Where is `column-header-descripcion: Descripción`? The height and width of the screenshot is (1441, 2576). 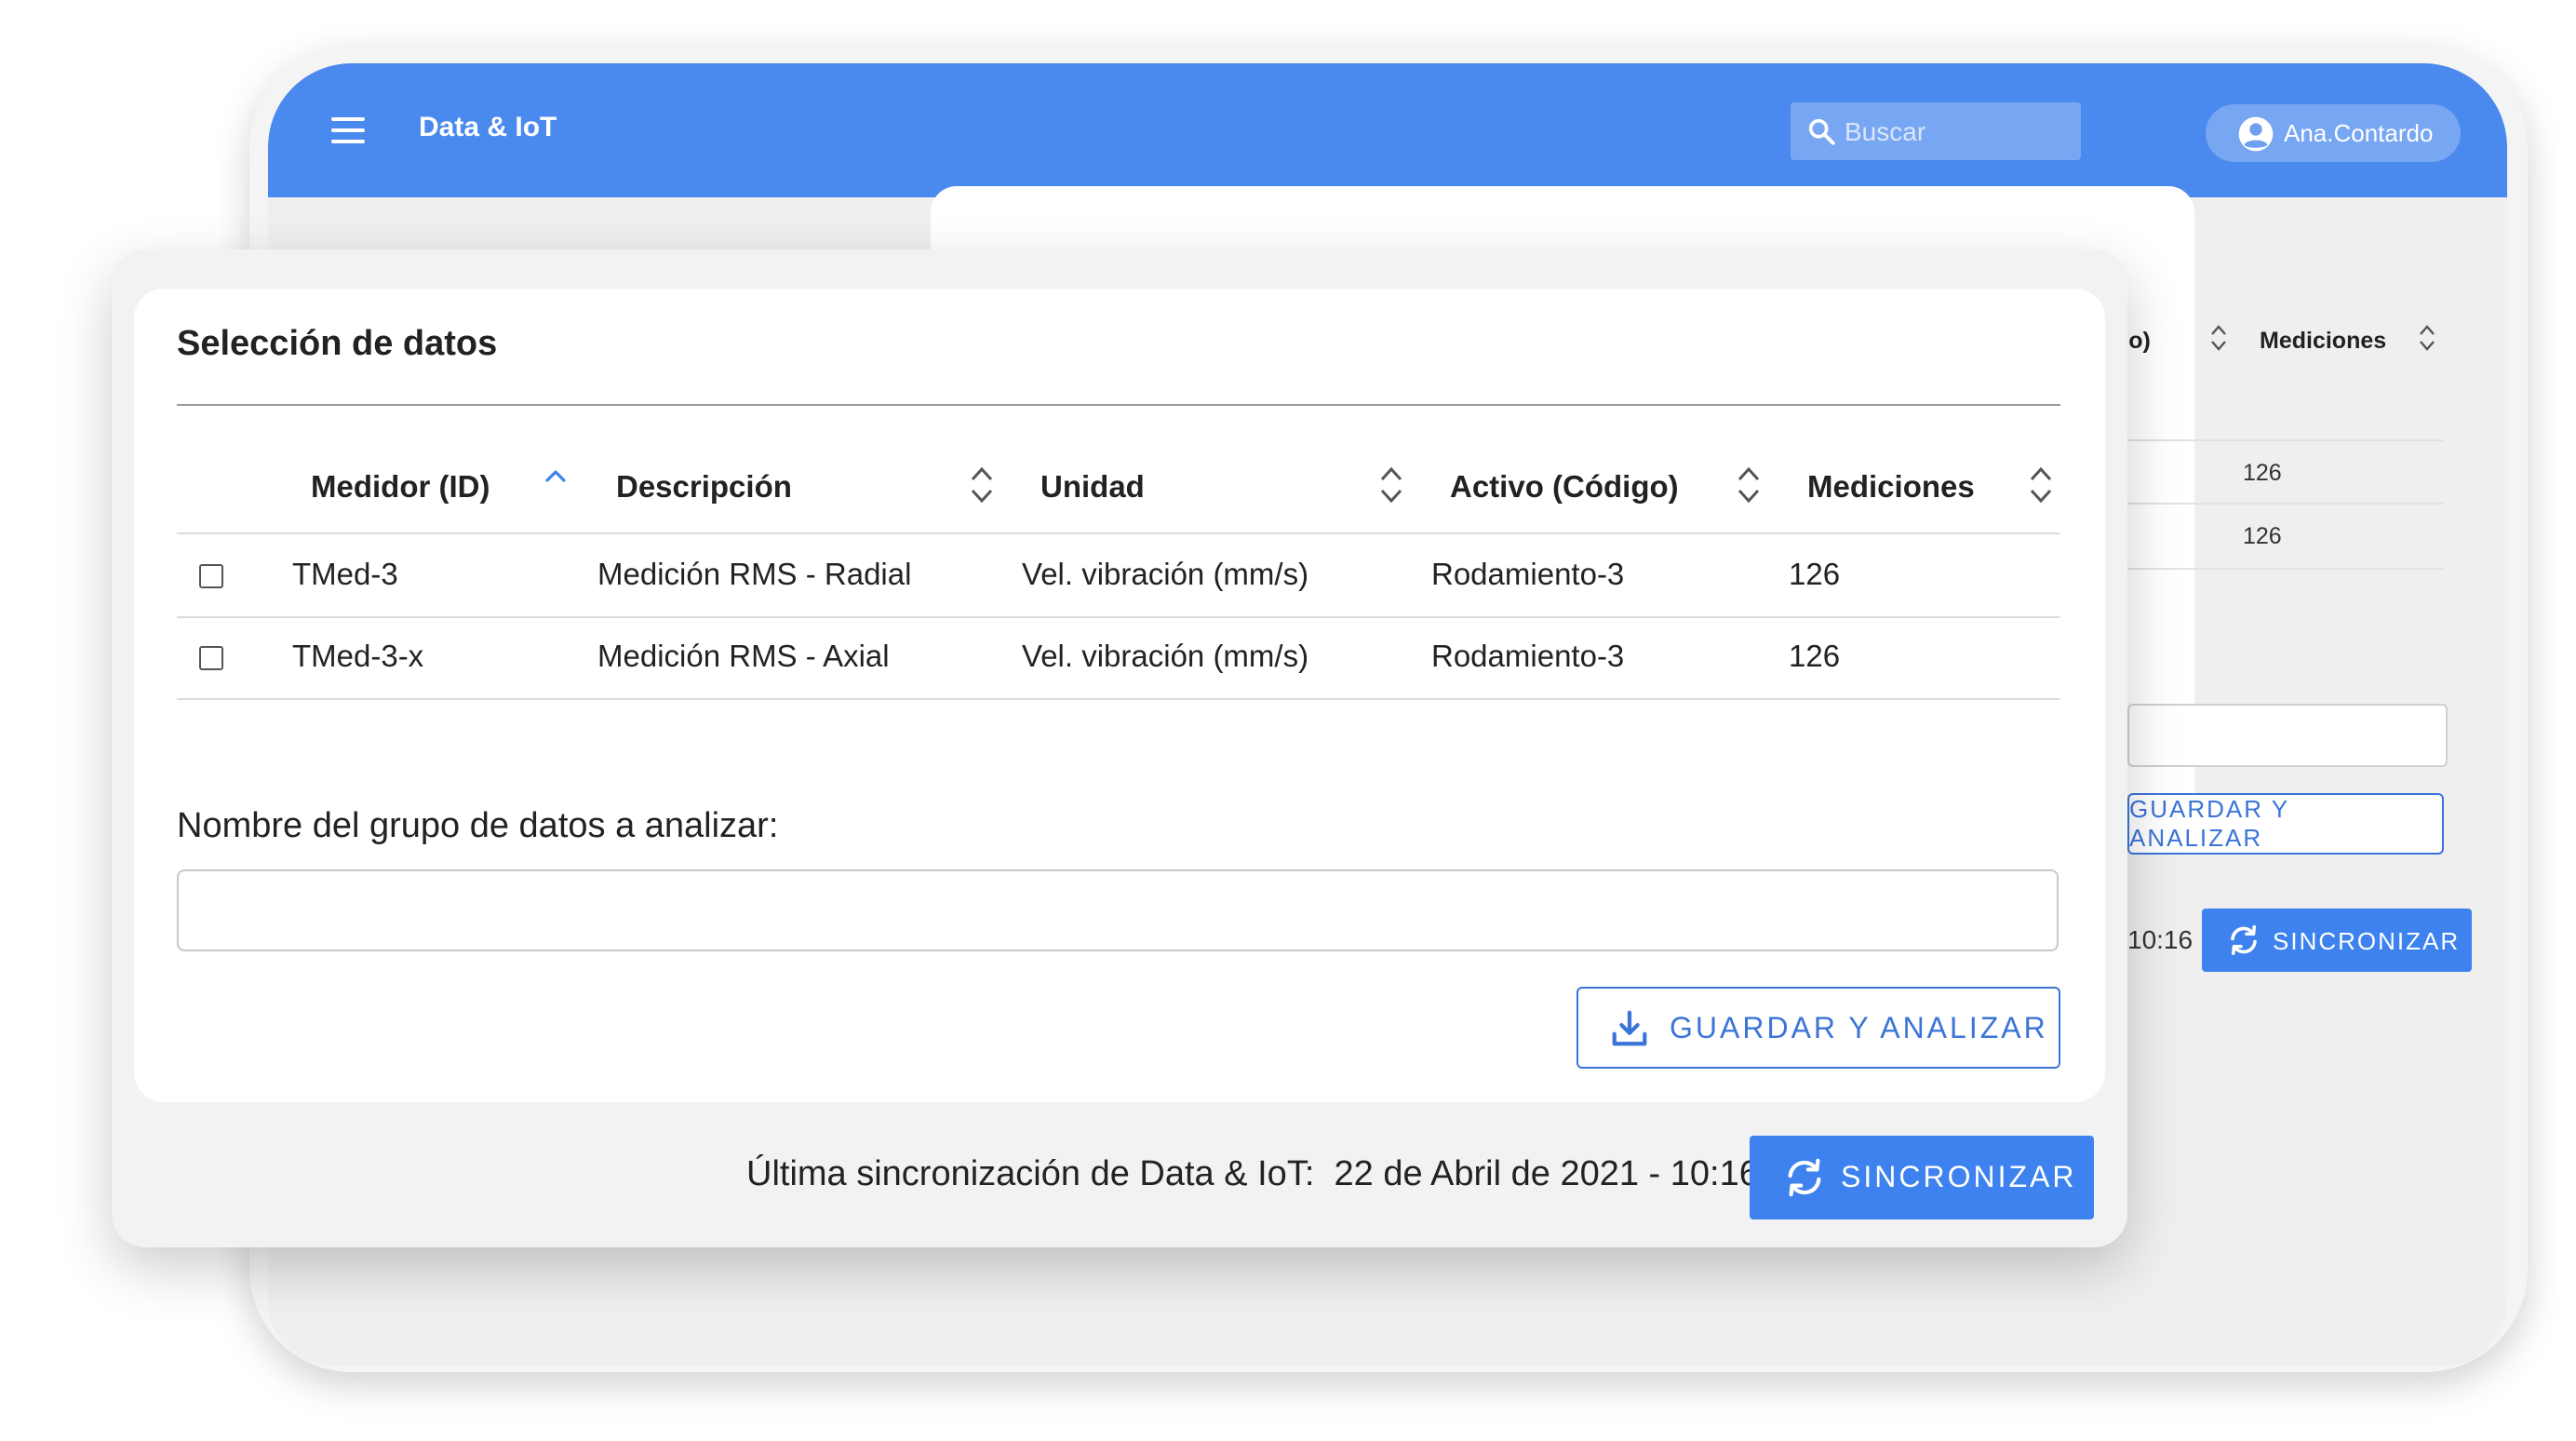 column-header-descripcion: Descripción is located at coordinates (704, 487).